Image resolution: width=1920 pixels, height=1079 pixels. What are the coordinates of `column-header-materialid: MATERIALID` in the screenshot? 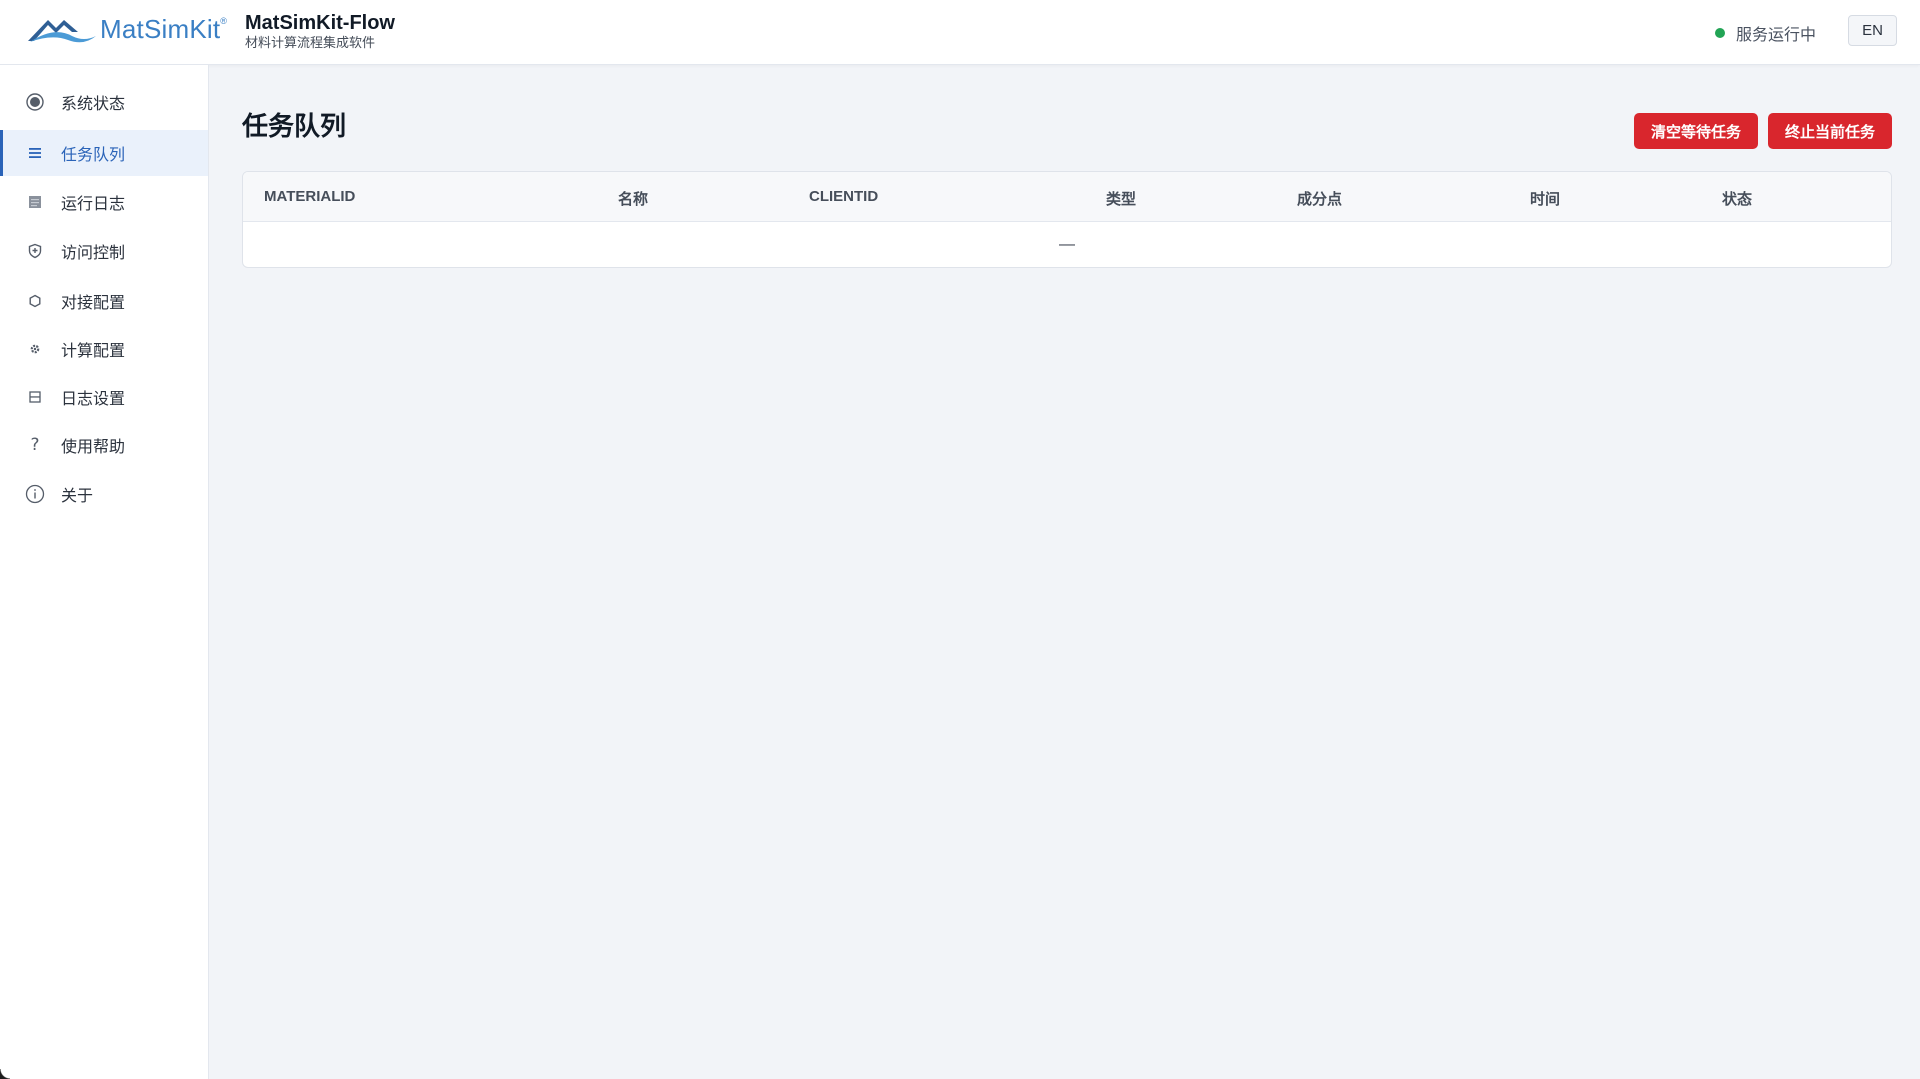 It's located at (309, 196).